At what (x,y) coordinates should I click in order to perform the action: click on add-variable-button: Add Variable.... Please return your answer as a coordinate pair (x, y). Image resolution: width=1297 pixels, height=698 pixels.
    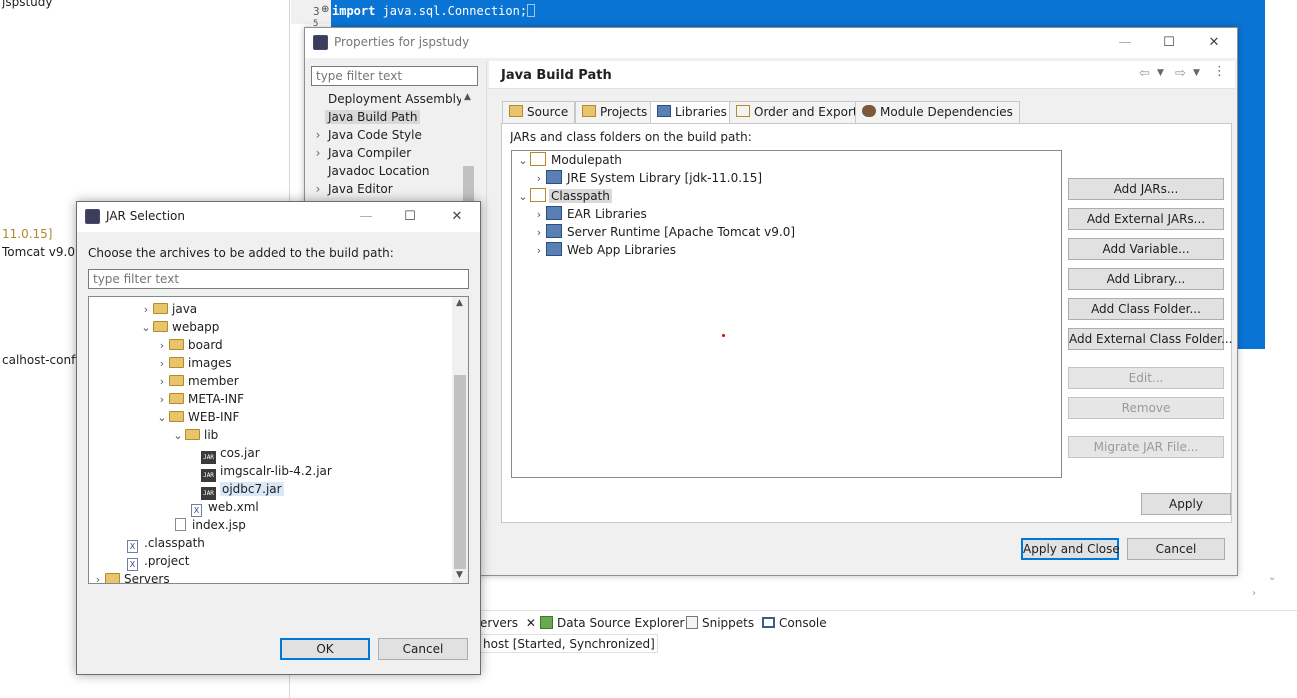
    Looking at the image, I should click on (1146, 249).